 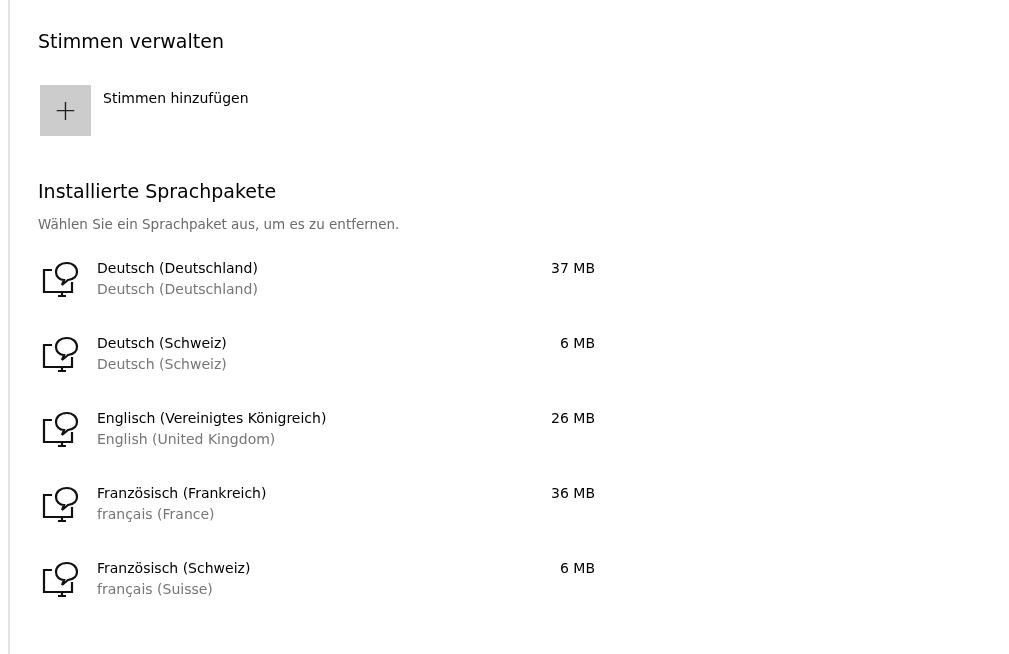 What do you see at coordinates (324, 268) in the screenshot?
I see `language-name: Deutsch (Deutschland)` at bounding box center [324, 268].